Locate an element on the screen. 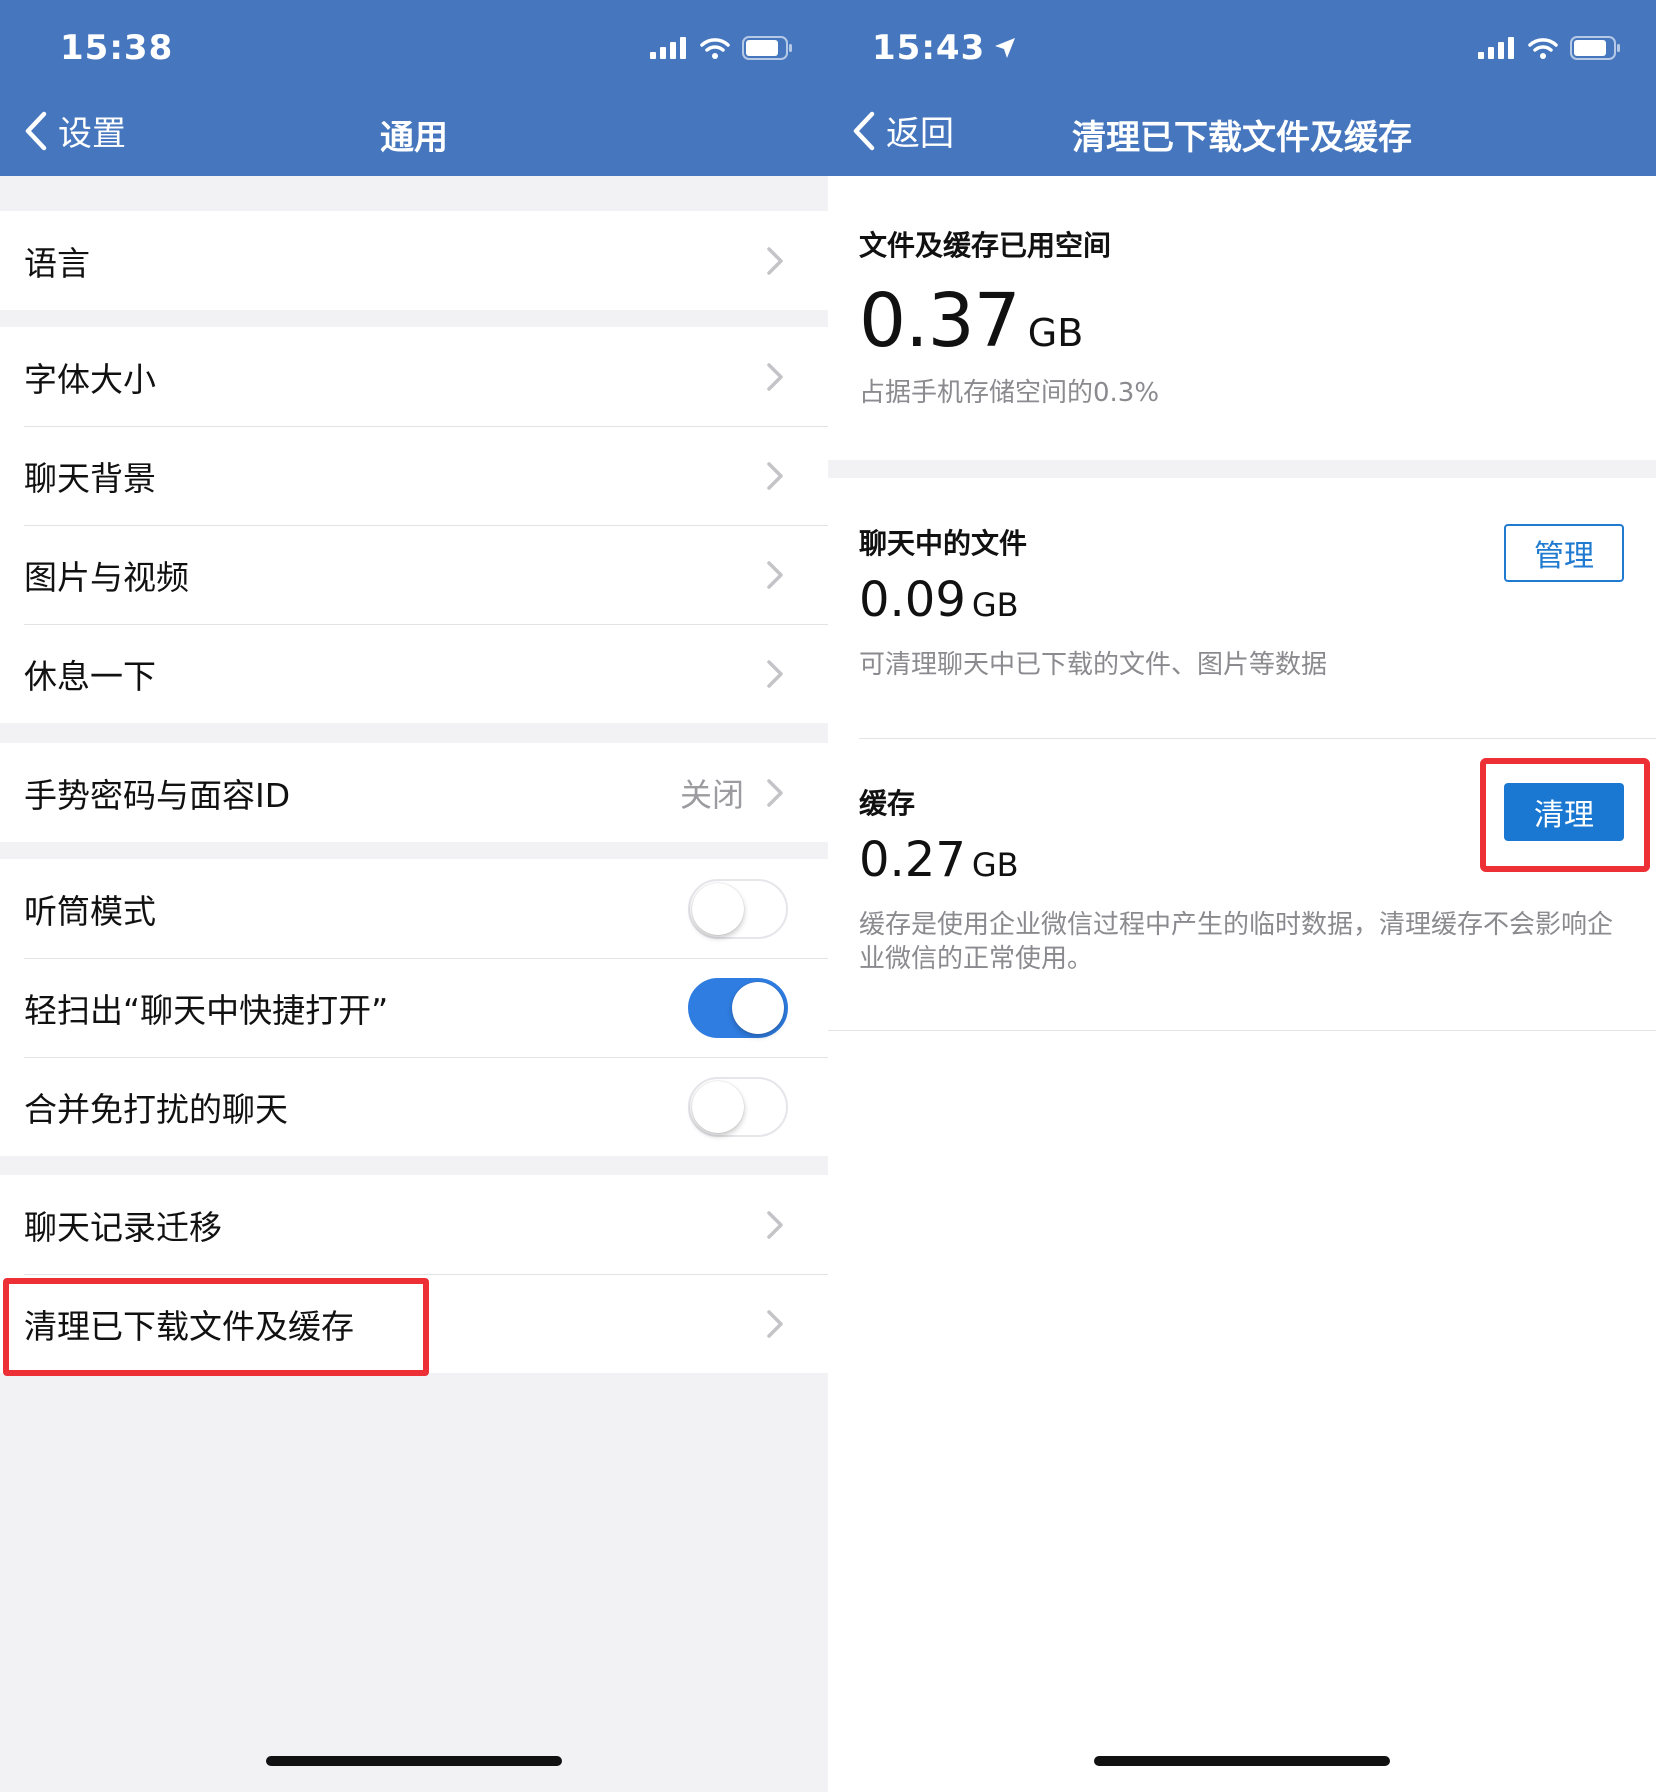 This screenshot has width=1656, height=1792. settings-item-merge-muted-chats: 合并免打扰的聊天 is located at coordinates (414, 1106).